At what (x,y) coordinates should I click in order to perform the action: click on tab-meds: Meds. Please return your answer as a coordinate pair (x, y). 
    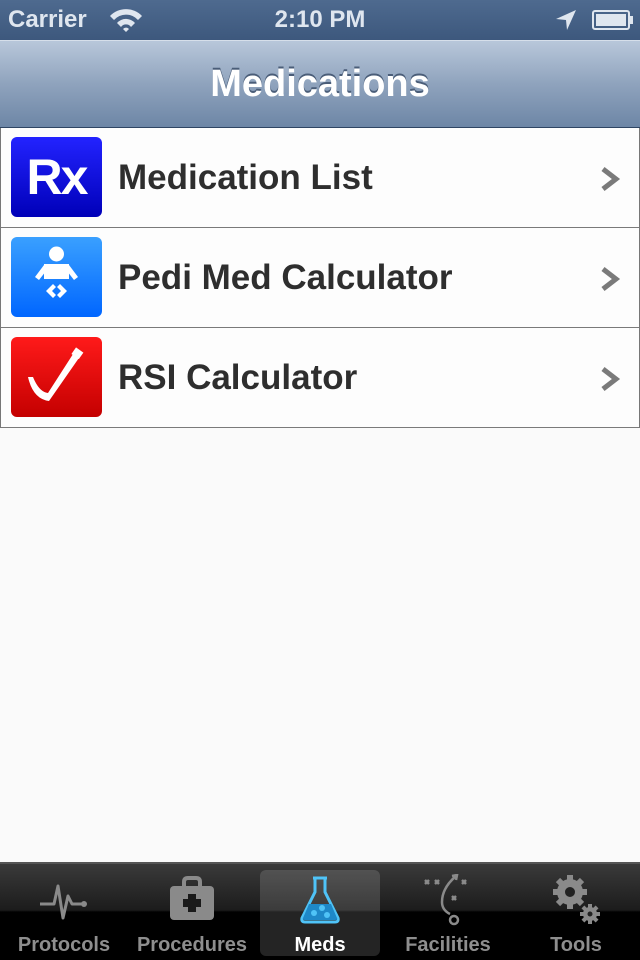
    Looking at the image, I should click on (320, 912).